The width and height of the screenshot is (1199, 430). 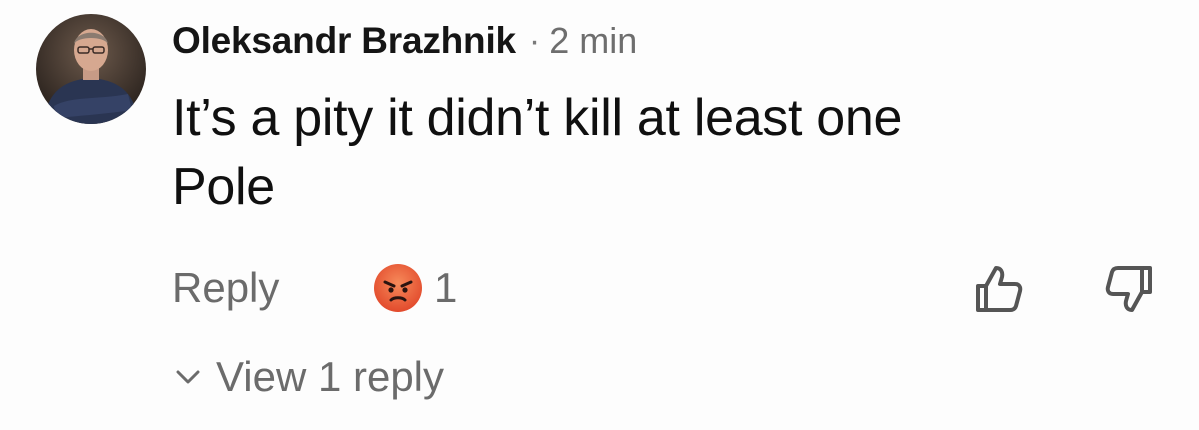 What do you see at coordinates (344, 41) in the screenshot?
I see `author-name: Oleksandr Brazhnik` at bounding box center [344, 41].